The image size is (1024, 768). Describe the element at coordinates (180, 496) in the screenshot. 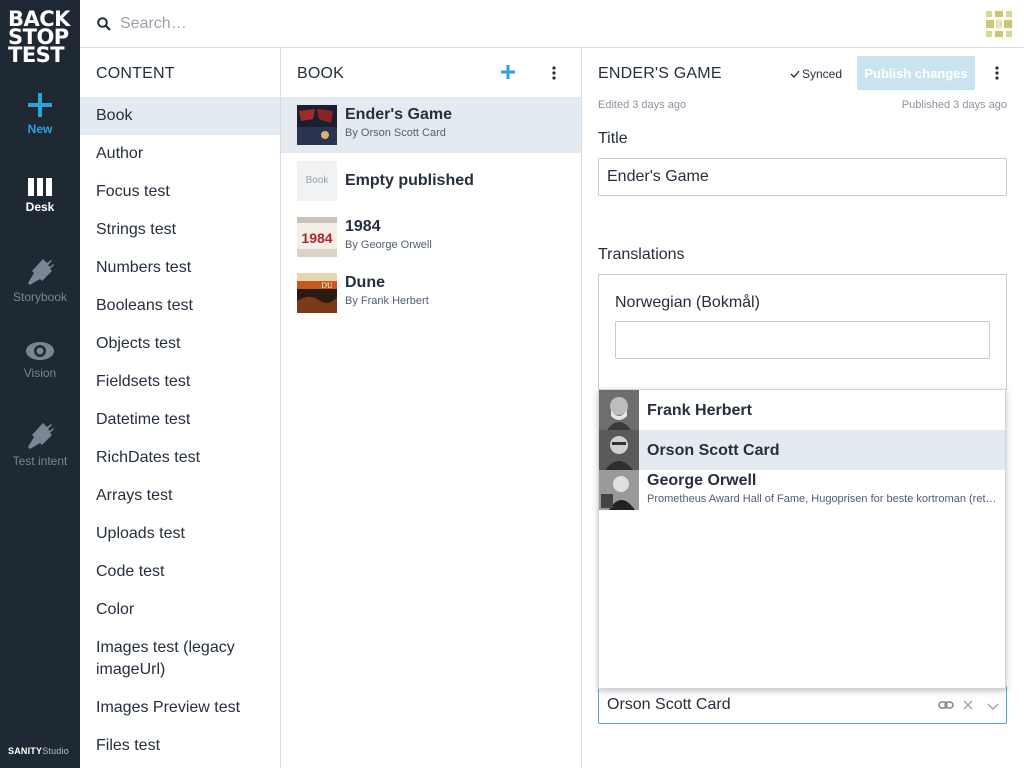

I see `type-item-arrays-test: Arrays test` at that location.